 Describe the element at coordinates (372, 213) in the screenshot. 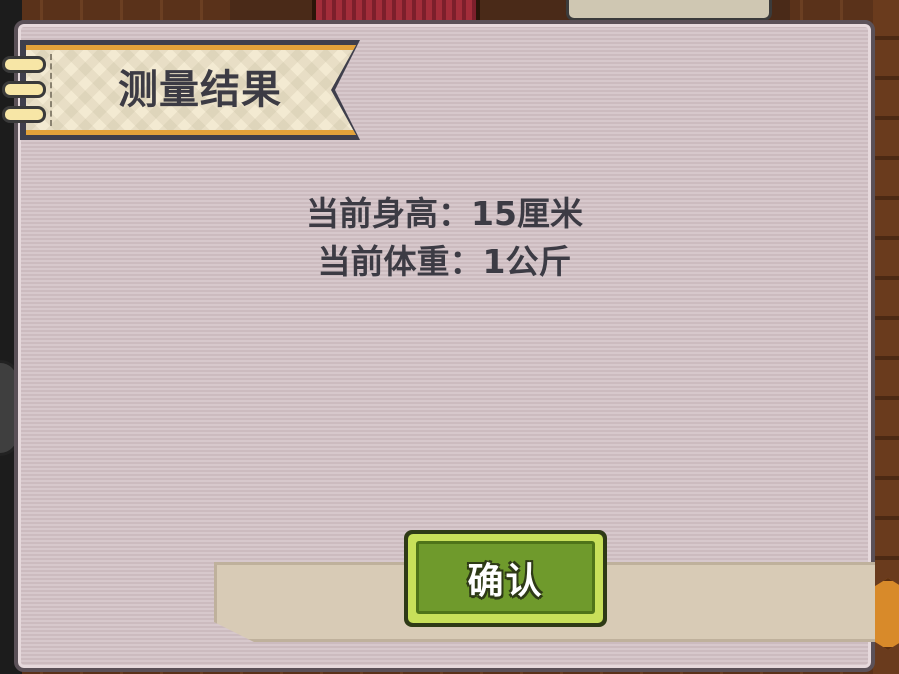

I see `height-label: 当前身高` at that location.